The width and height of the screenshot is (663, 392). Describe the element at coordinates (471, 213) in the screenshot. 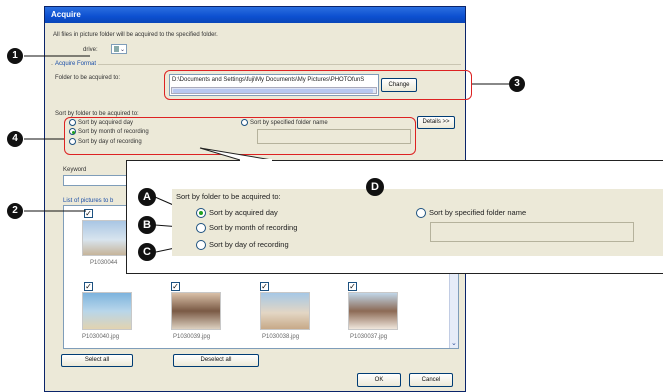

I see `zoom-radio-specified: Sort by specified folder name` at that location.